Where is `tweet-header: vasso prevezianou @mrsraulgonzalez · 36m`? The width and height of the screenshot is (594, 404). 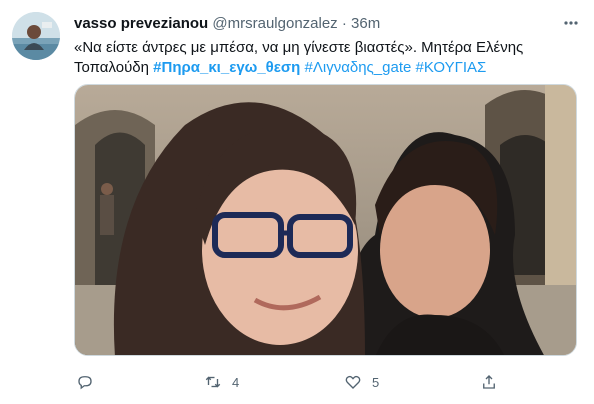 tweet-header: vasso prevezianou @mrsraulgonzalez · 36m is located at coordinates (227, 24).